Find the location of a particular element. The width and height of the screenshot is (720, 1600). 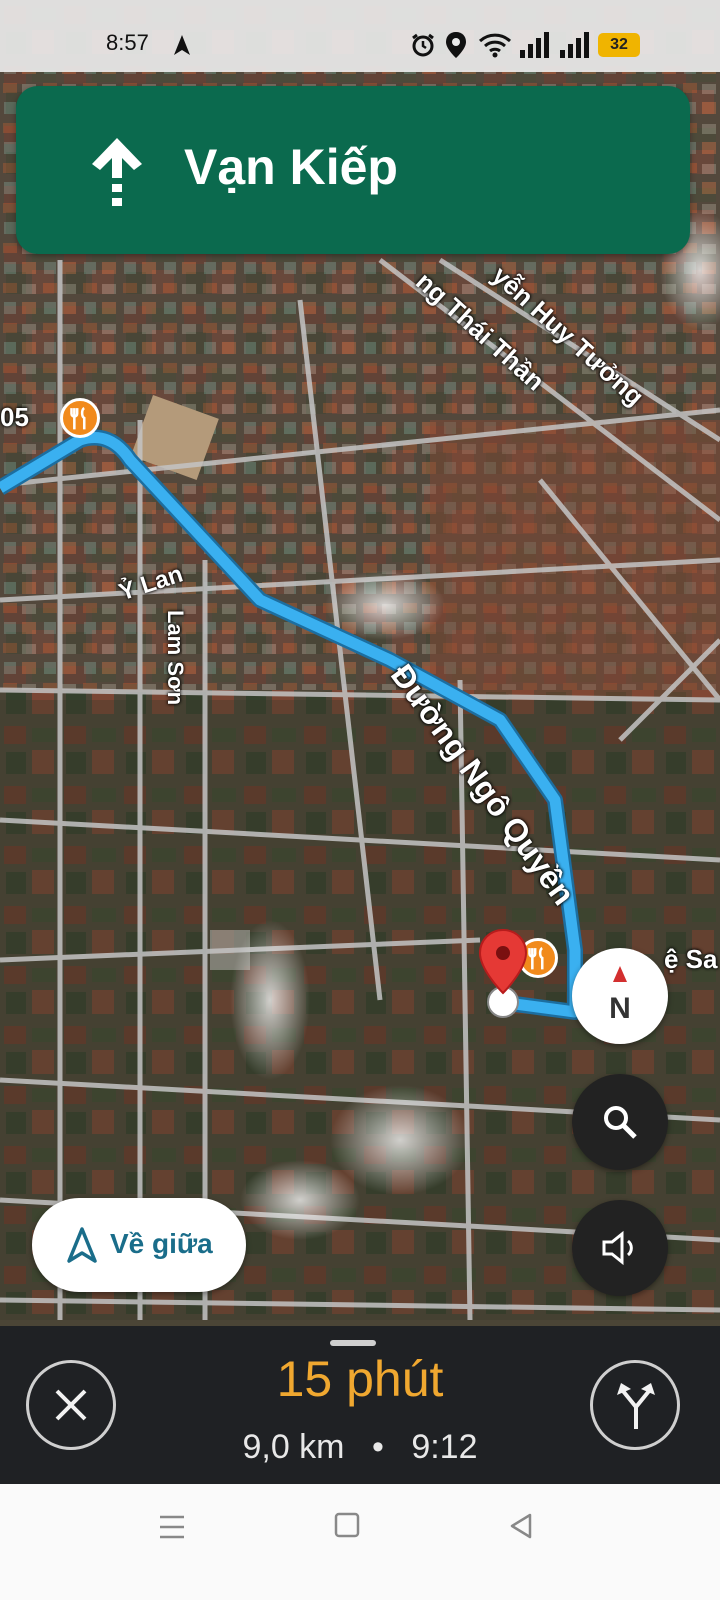

sound-button is located at coordinates (620, 1248).